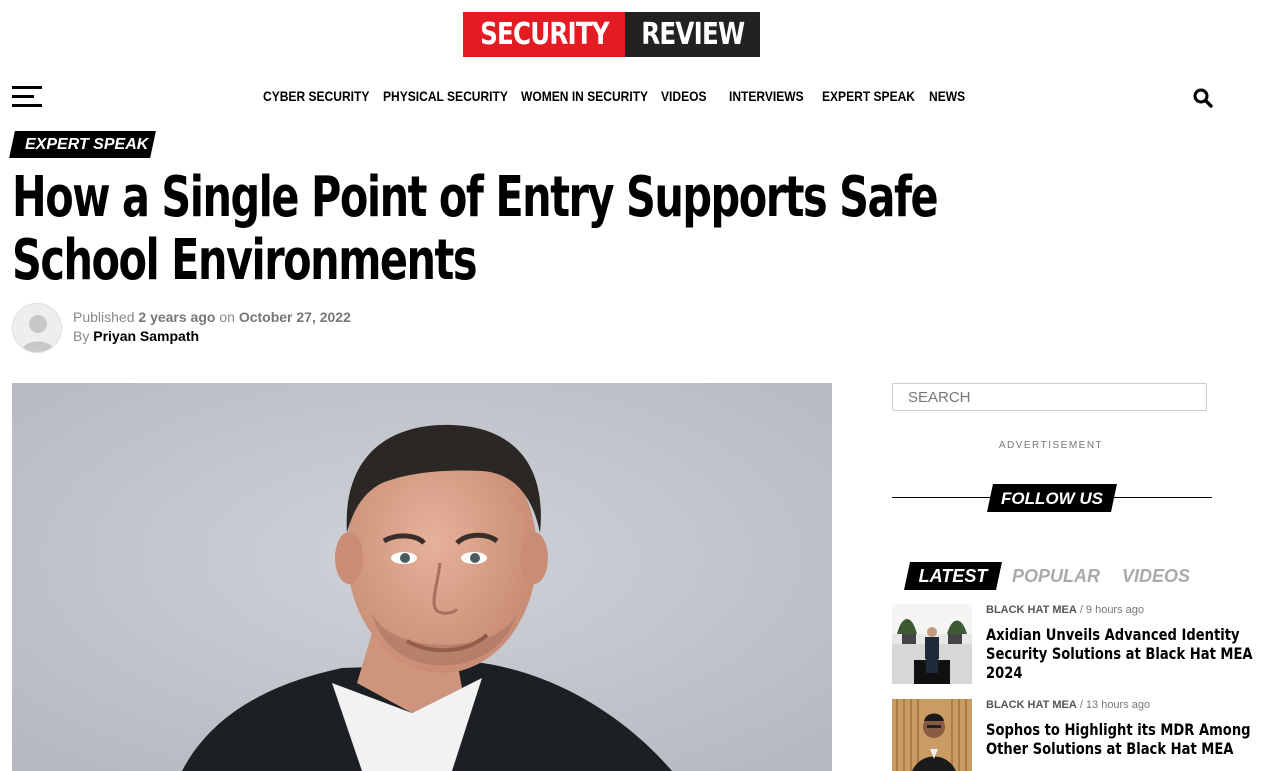  I want to click on story-meta: BLACK HAT MEA/13 hours ago, so click(1068, 705).